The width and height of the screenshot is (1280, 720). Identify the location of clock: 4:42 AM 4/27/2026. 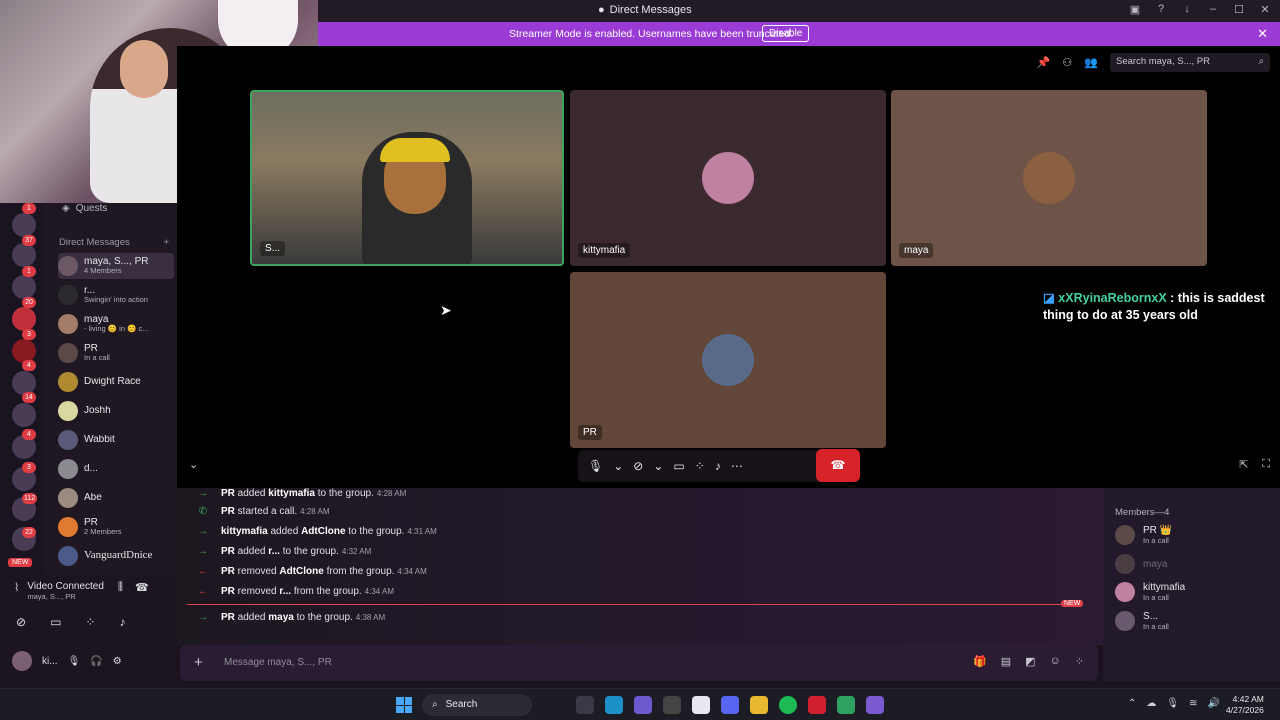
(1245, 705).